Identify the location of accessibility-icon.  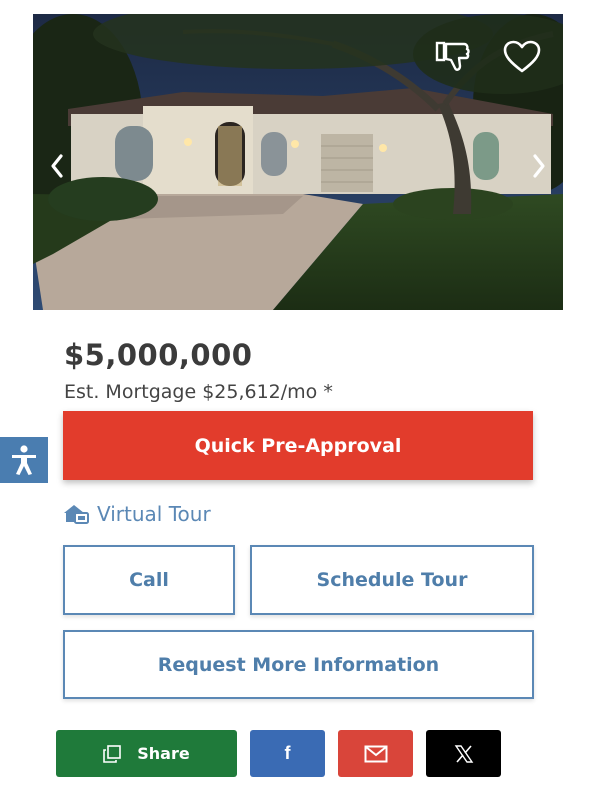
(24, 460).